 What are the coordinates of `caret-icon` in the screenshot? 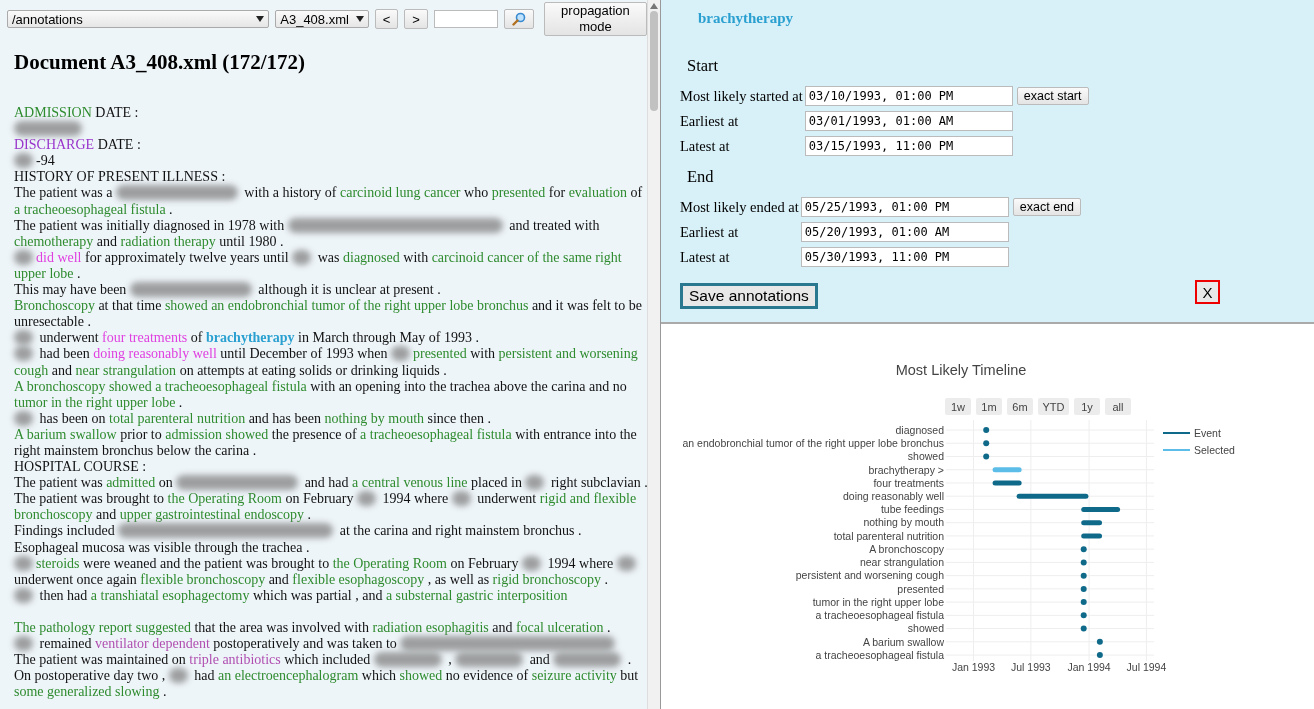 It's located at (260, 19).